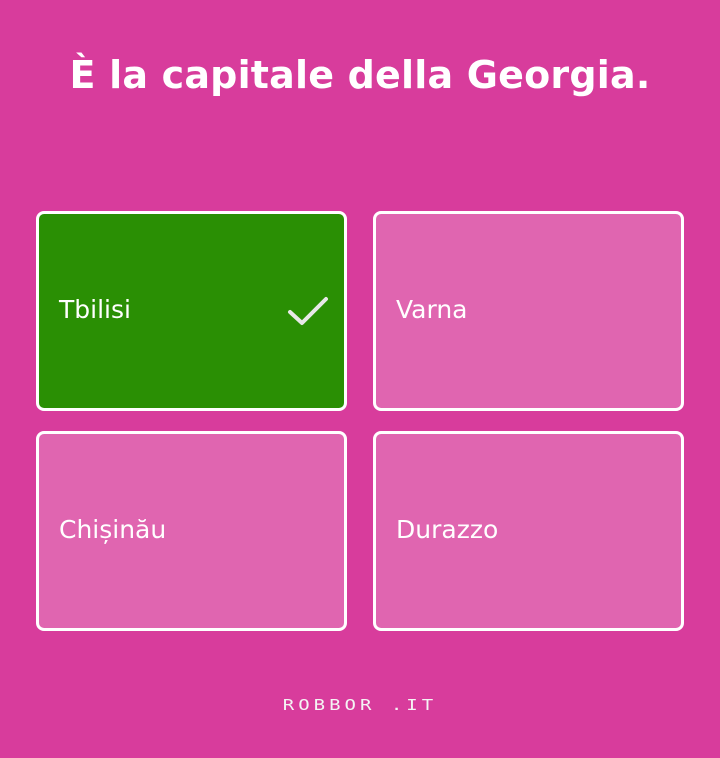 This screenshot has width=720, height=758. I want to click on answer-option-durazzo: Durazzo, so click(528, 531).